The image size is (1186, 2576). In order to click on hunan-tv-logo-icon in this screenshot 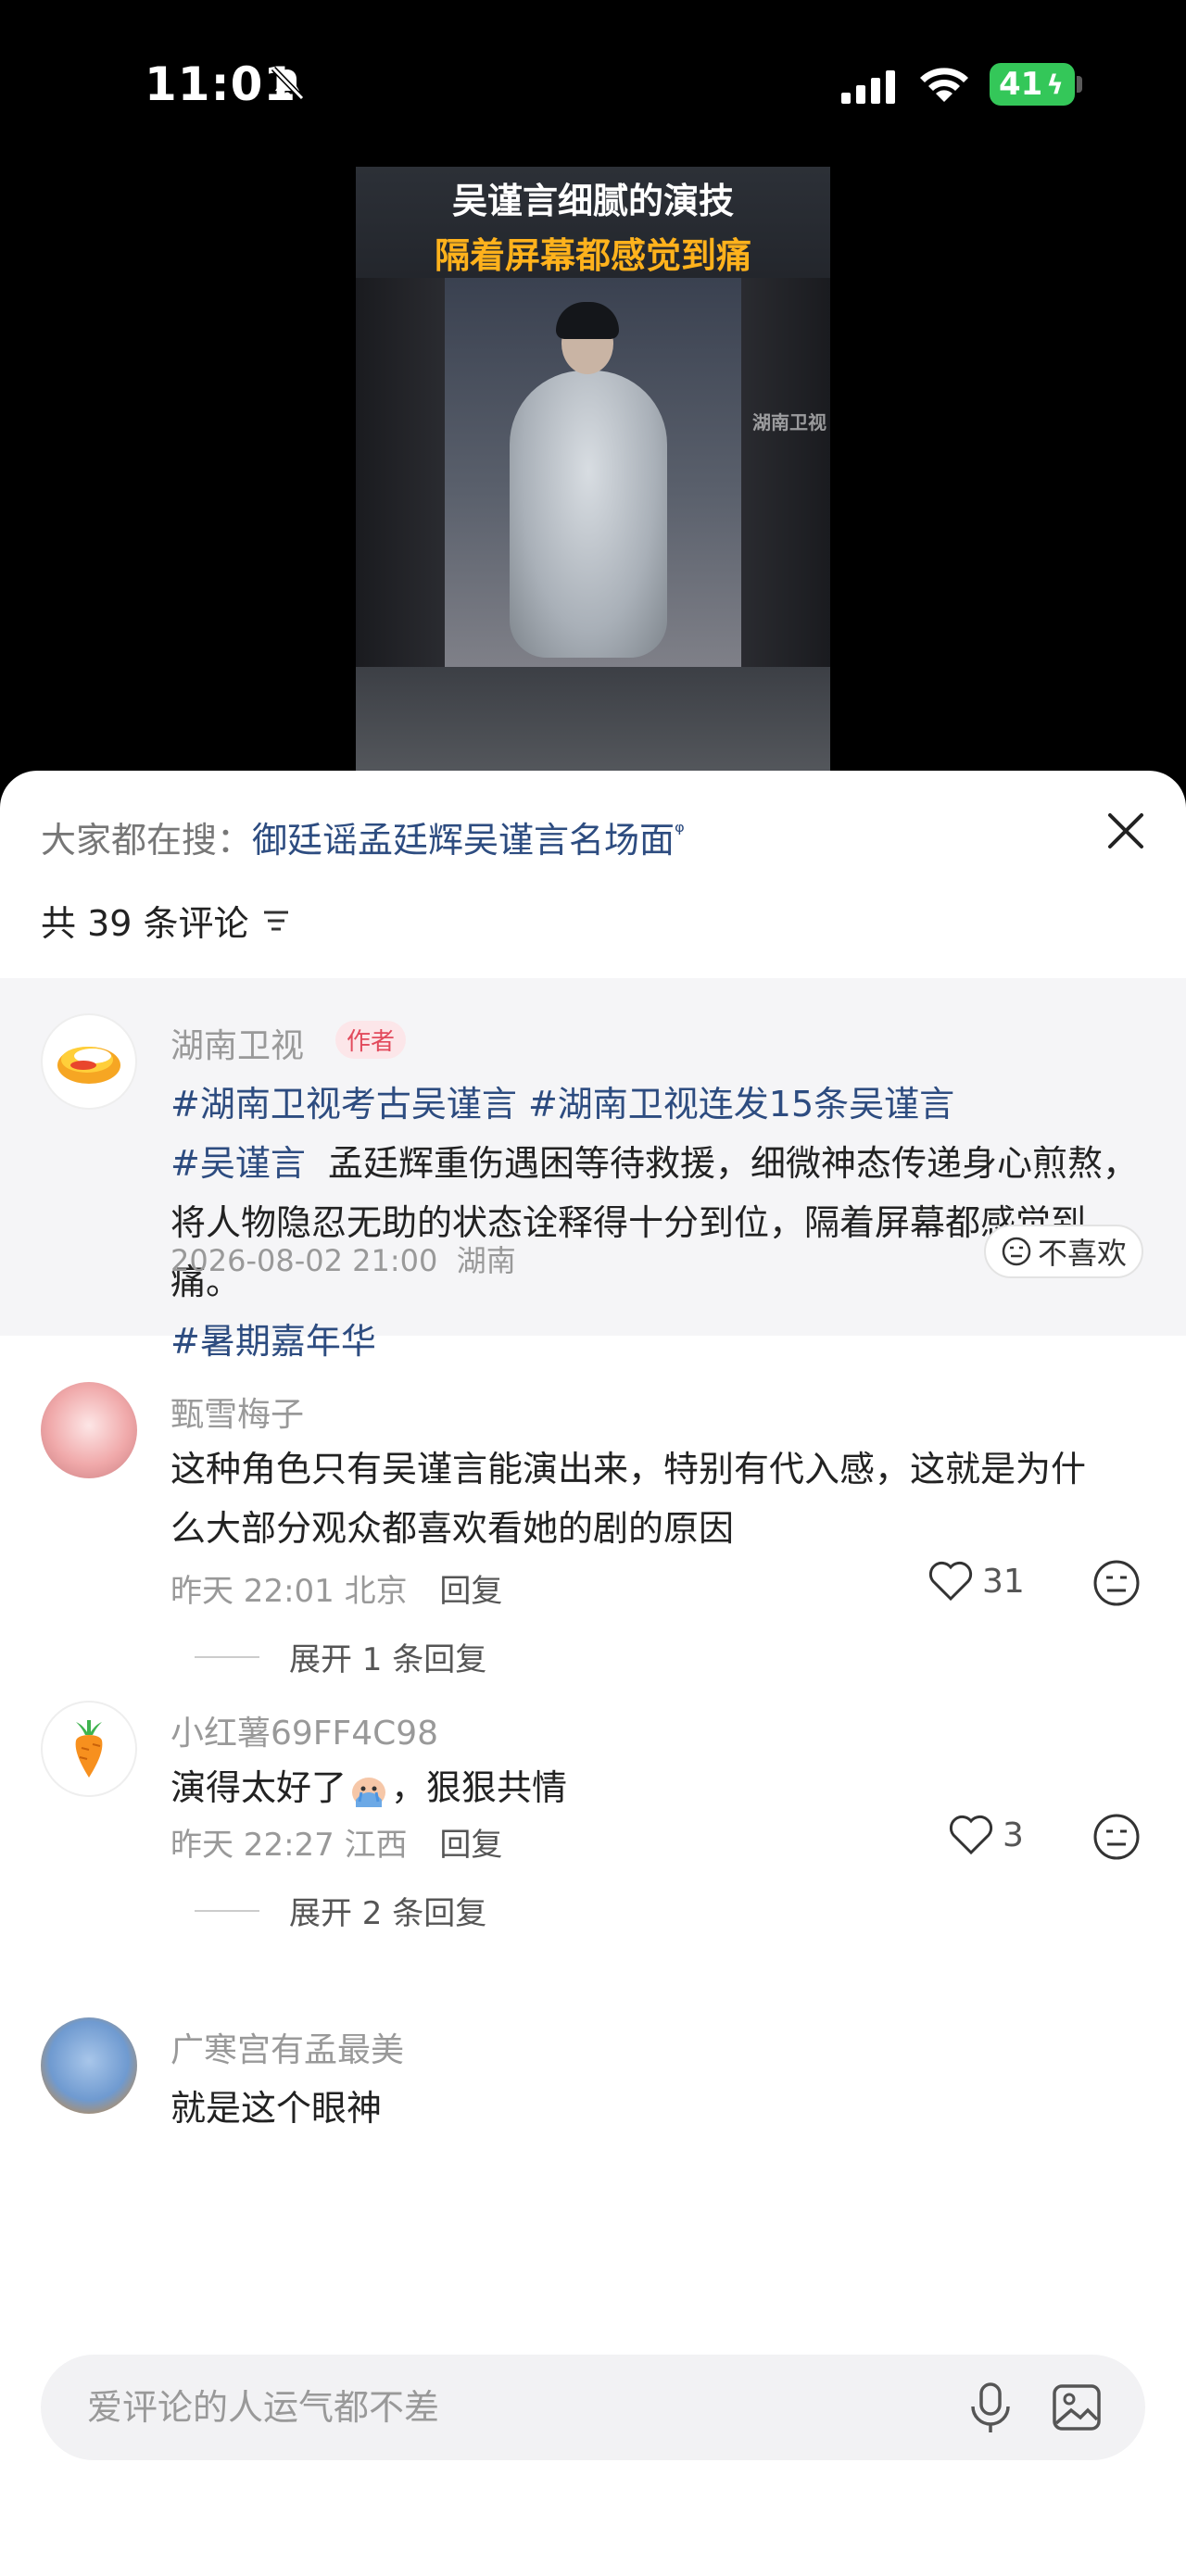, I will do `click(89, 1061)`.